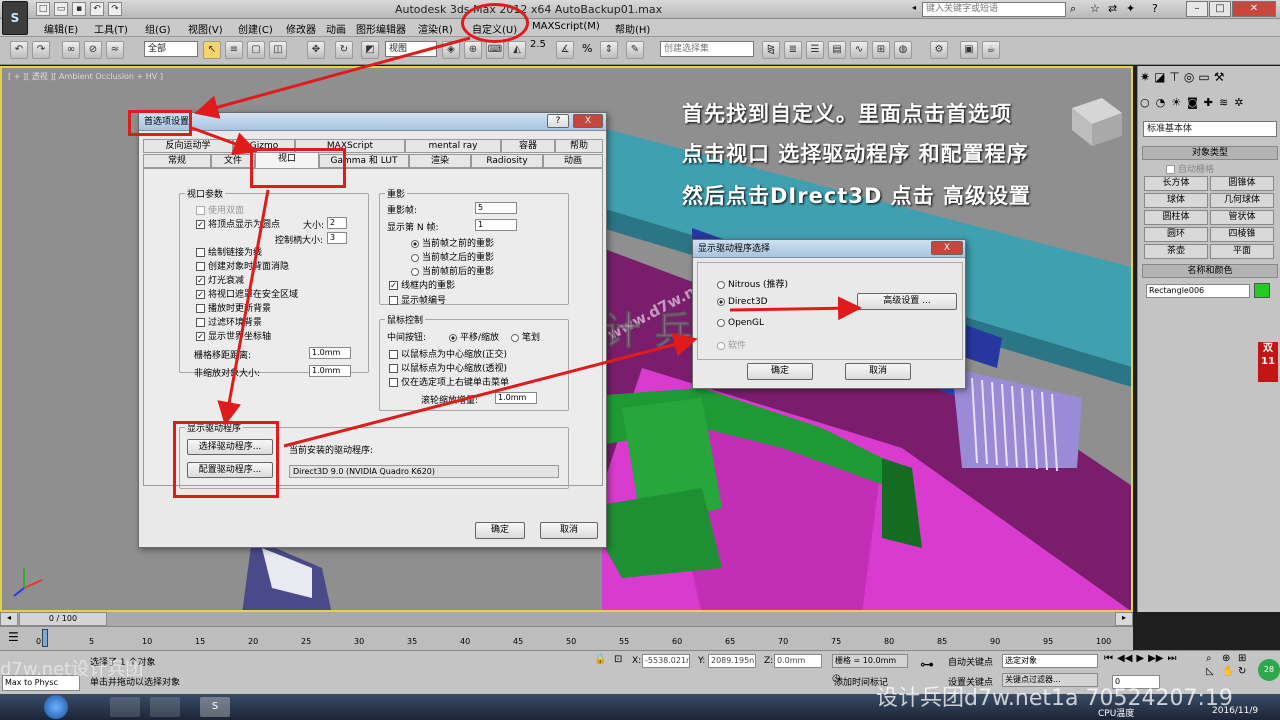  I want to click on star-plus-icon: ✦, so click(1130, 8).